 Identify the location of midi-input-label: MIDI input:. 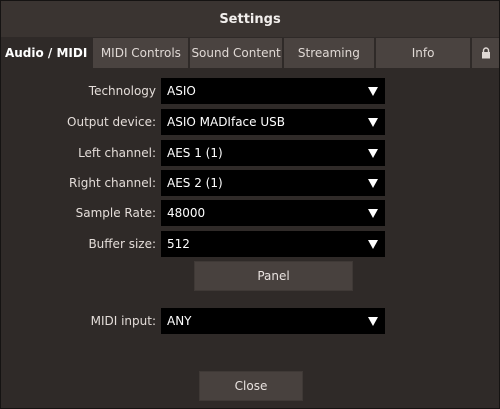
(123, 321).